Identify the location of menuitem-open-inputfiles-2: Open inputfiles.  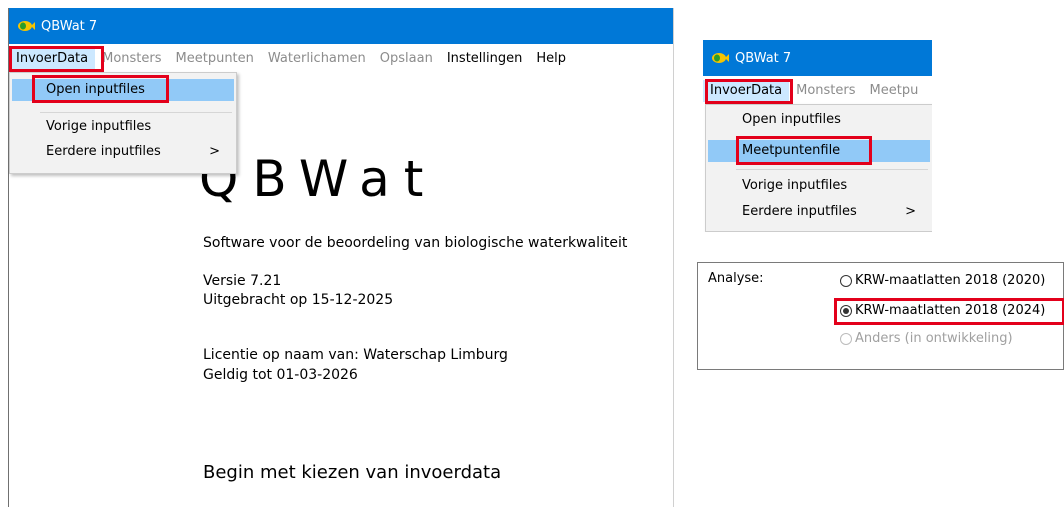
(819, 120).